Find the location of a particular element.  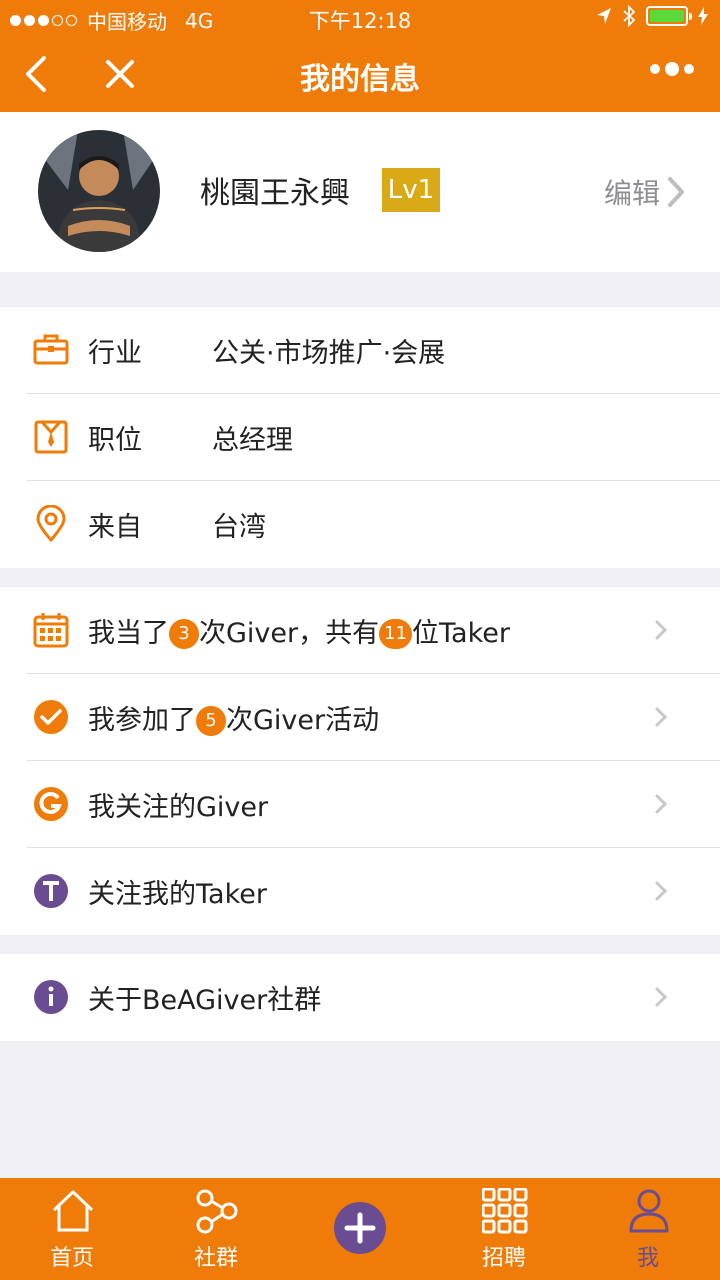

battery-icon is located at coordinates (669, 16).